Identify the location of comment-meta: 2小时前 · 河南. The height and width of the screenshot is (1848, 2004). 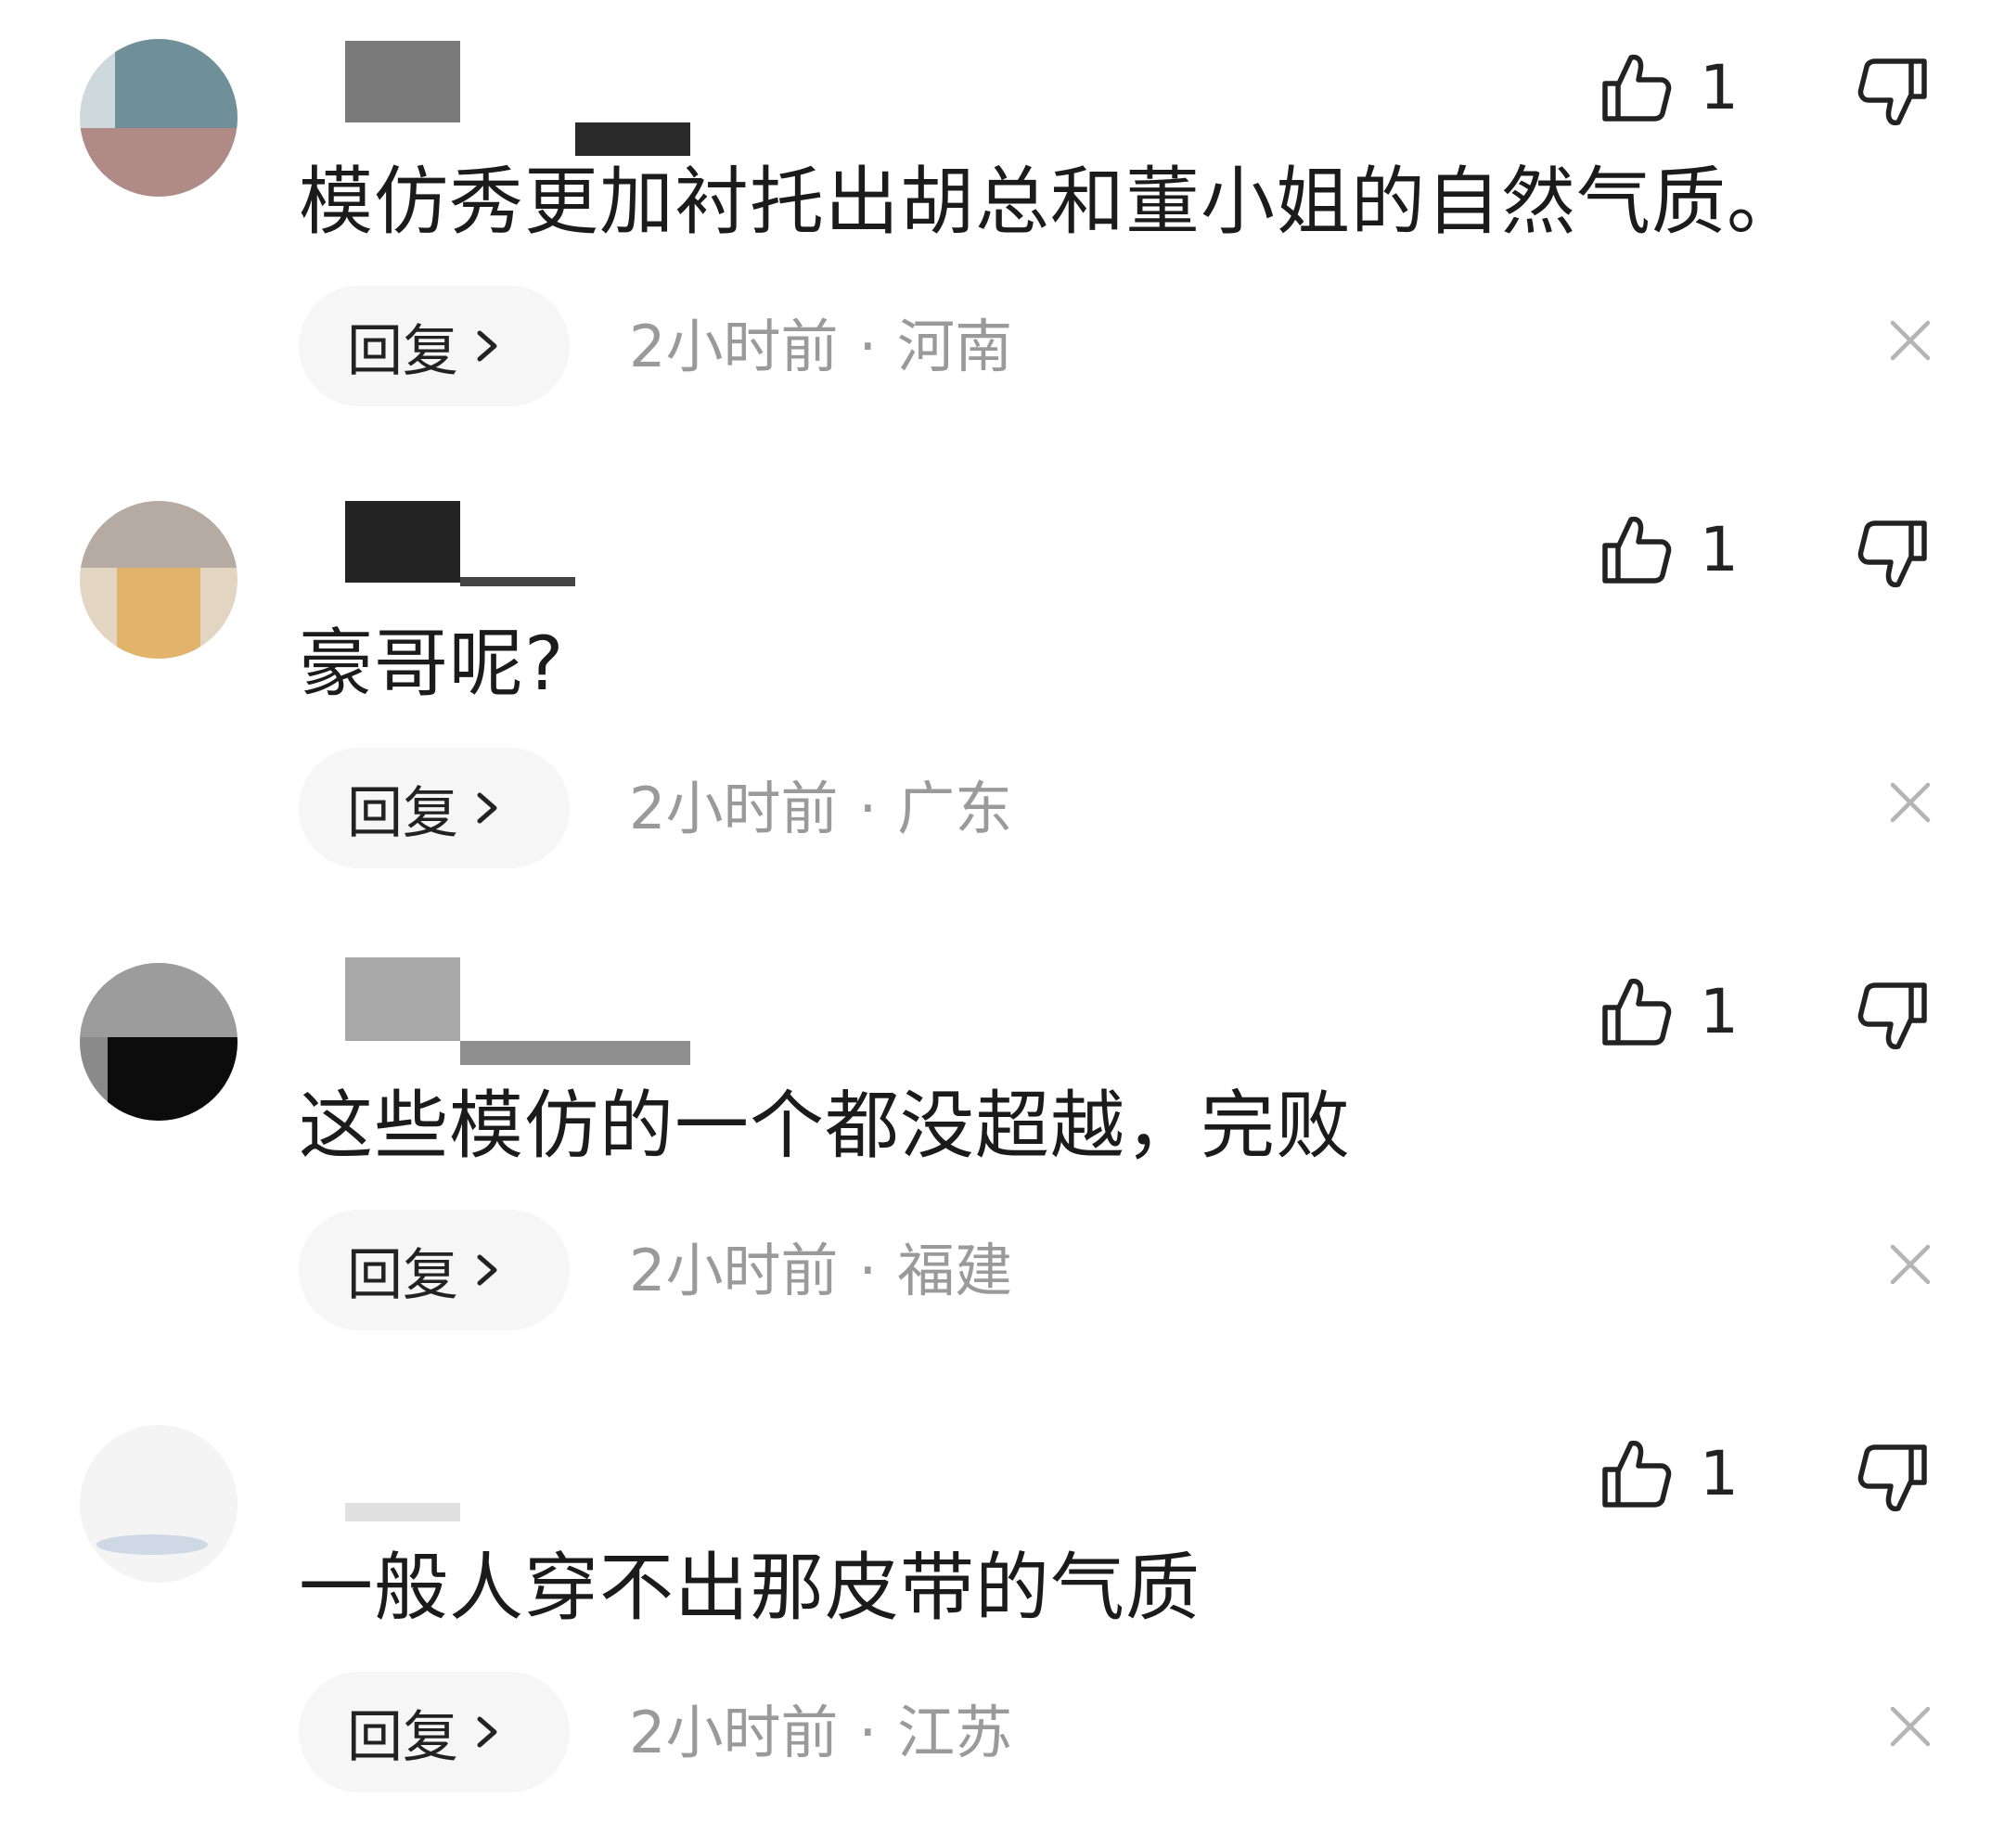
(821, 347).